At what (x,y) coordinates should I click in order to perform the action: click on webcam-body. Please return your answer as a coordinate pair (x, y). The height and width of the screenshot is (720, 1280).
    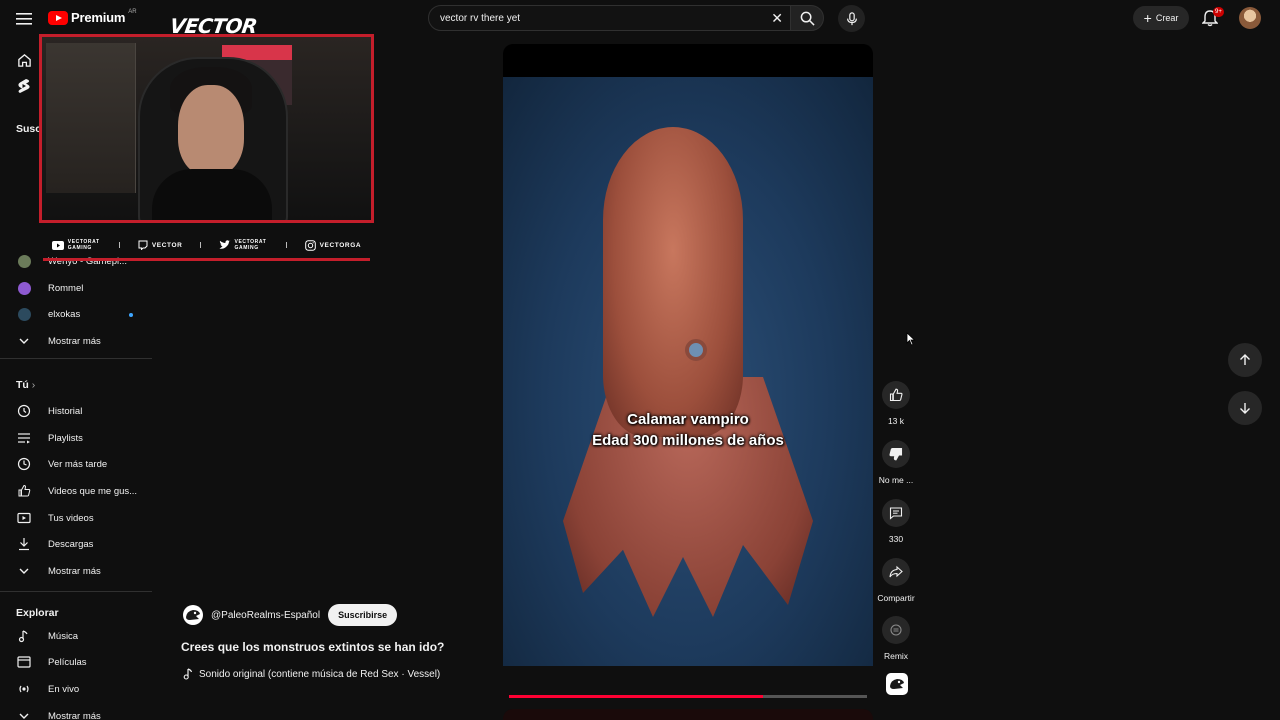
    Looking at the image, I should click on (212, 194).